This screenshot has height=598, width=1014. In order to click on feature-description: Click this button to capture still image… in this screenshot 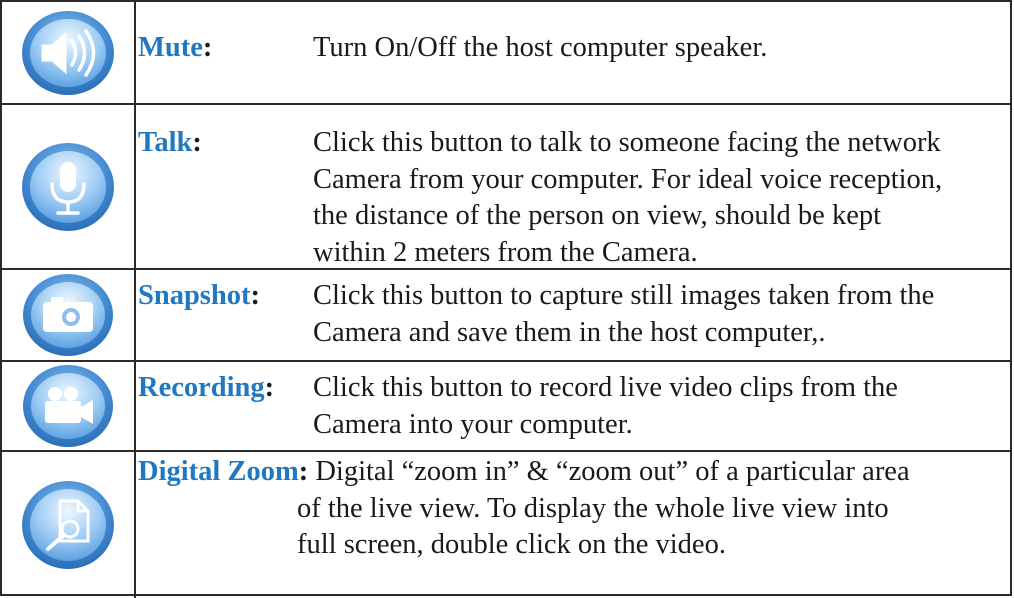, I will do `click(624, 314)`.